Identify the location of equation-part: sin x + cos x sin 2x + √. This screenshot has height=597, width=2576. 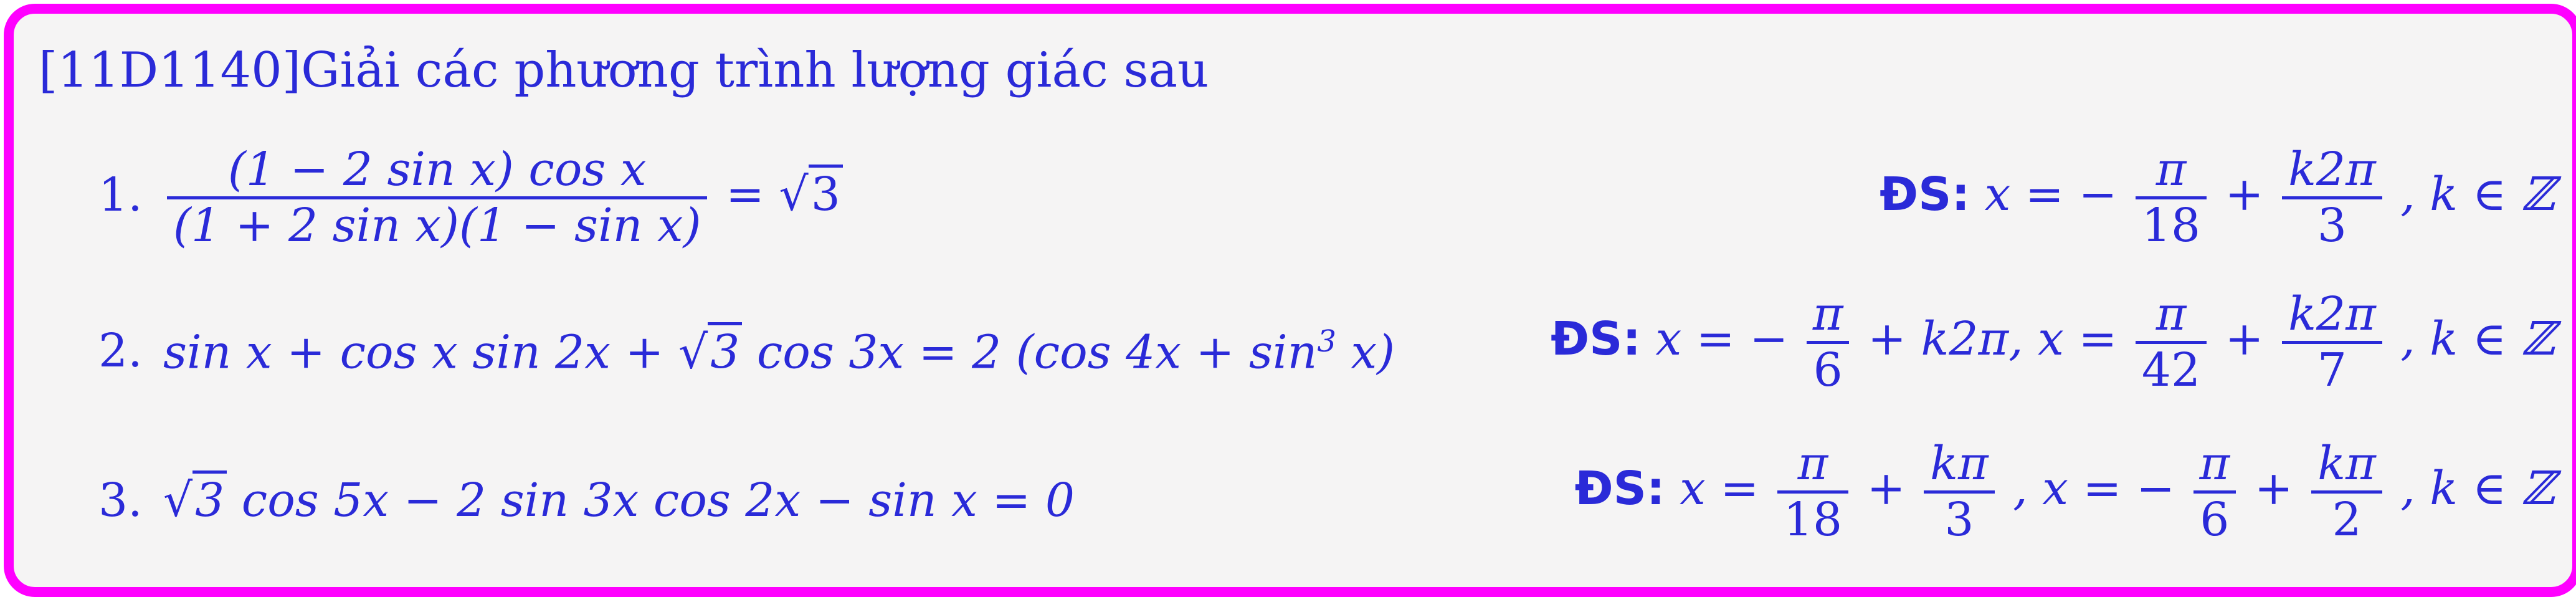
(435, 352).